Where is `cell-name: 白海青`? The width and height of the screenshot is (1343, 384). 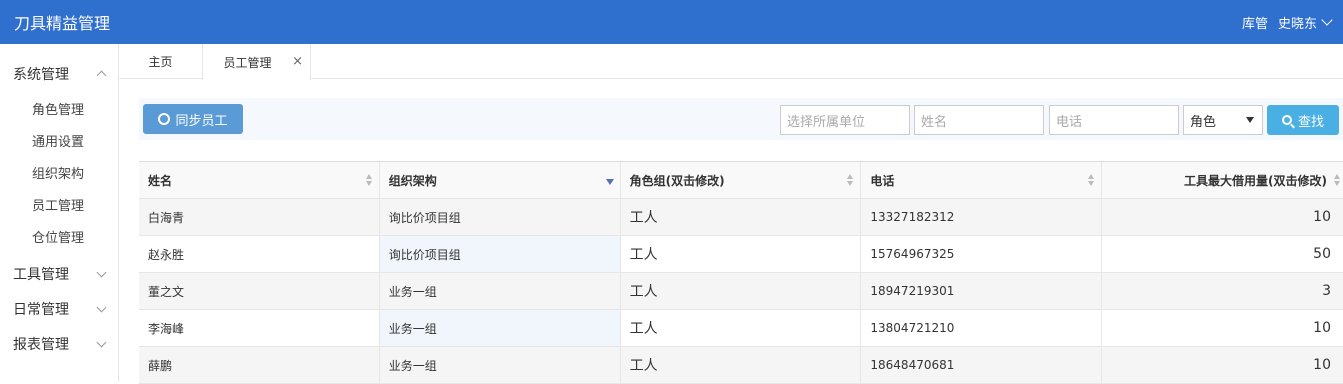 cell-name: 白海青 is located at coordinates (259, 217).